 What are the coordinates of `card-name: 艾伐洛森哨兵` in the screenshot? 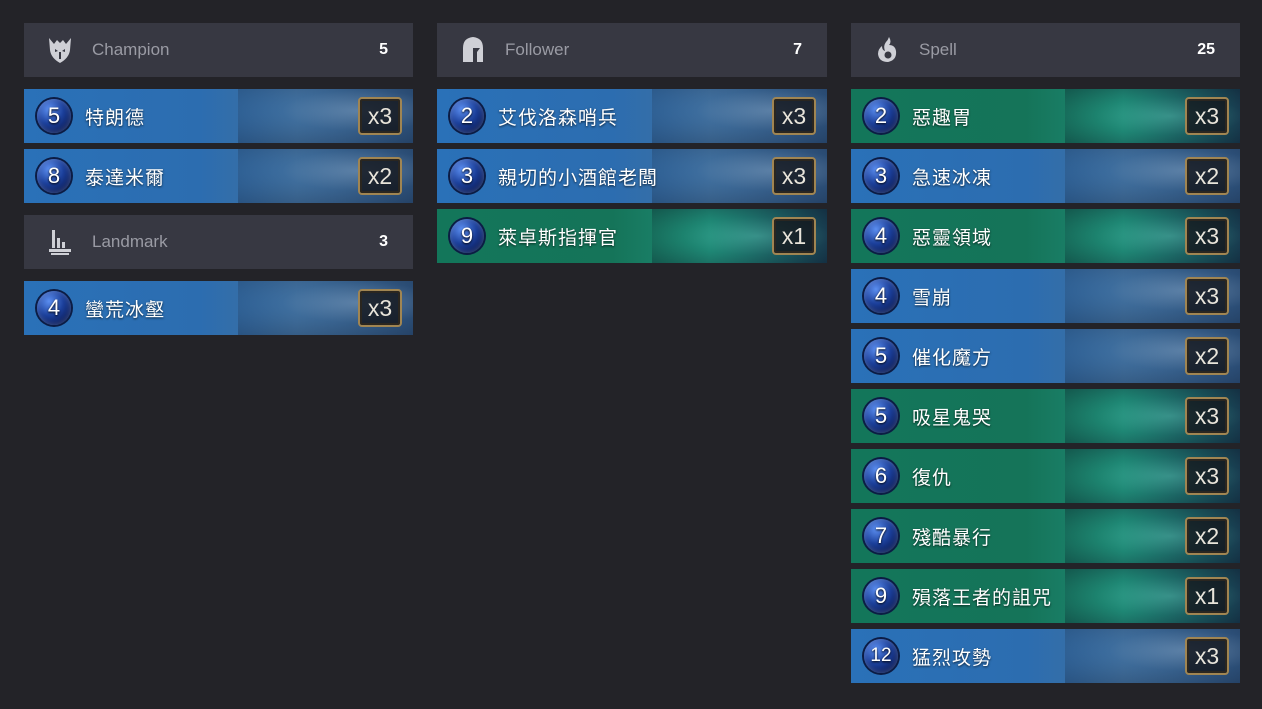 It's located at (558, 117).